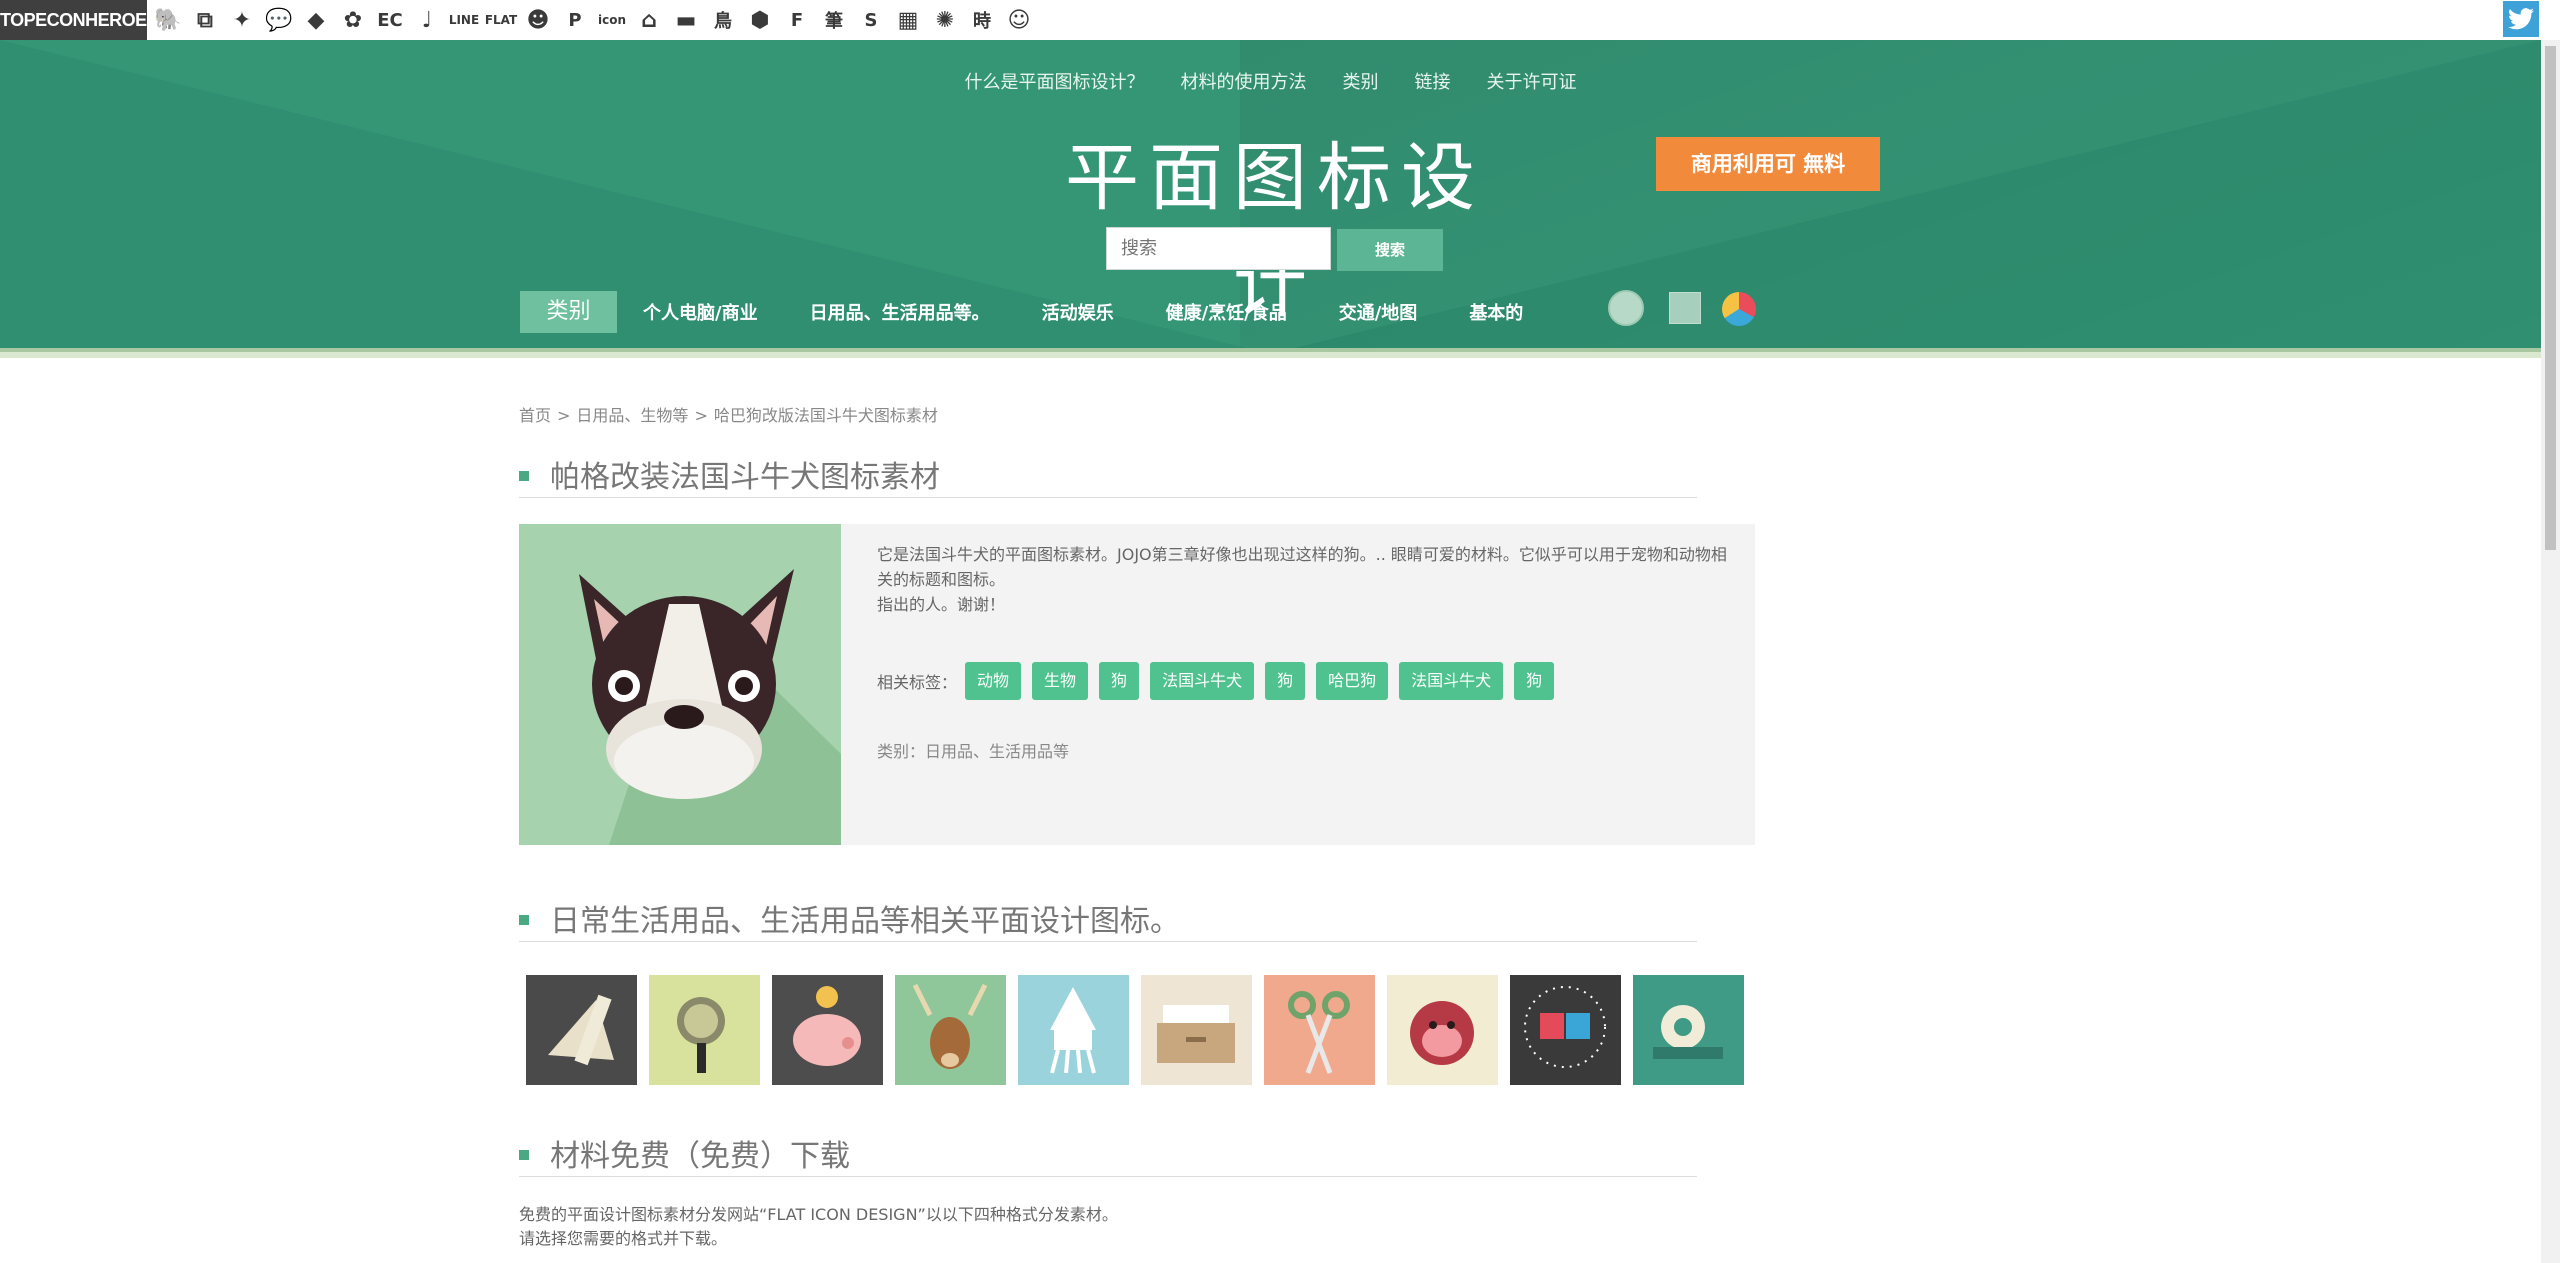 This screenshot has width=2560, height=1263. Describe the element at coordinates (1442, 1030) in the screenshot. I see `monkey-icon` at that location.